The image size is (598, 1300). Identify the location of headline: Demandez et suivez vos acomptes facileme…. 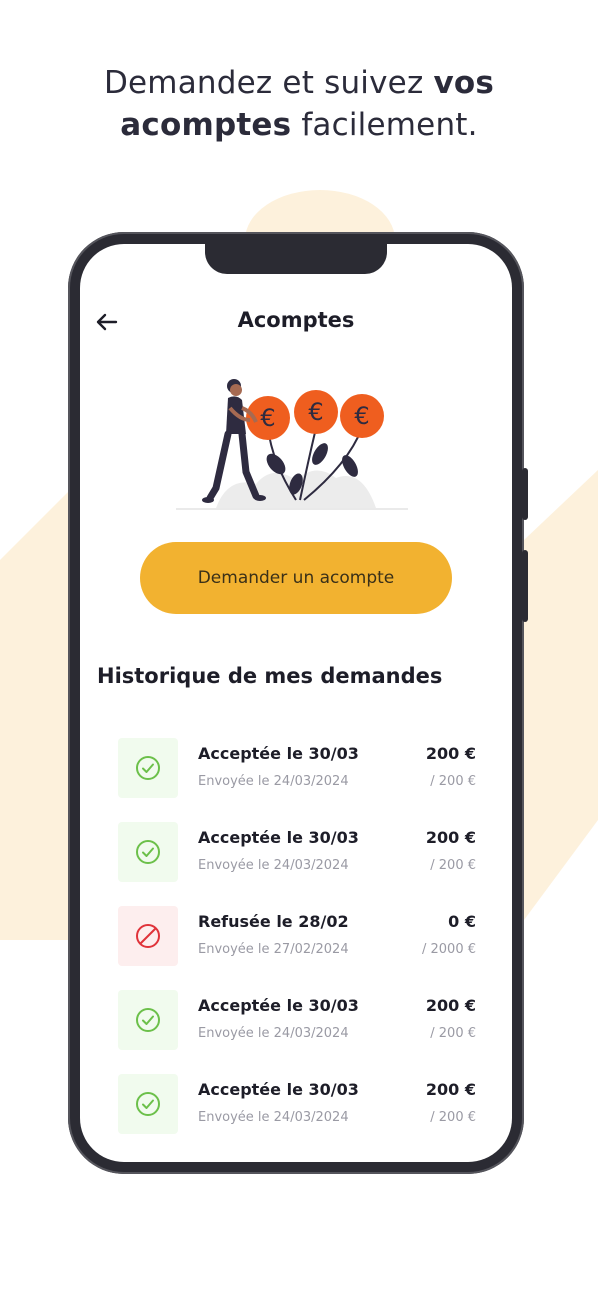
(299, 104).